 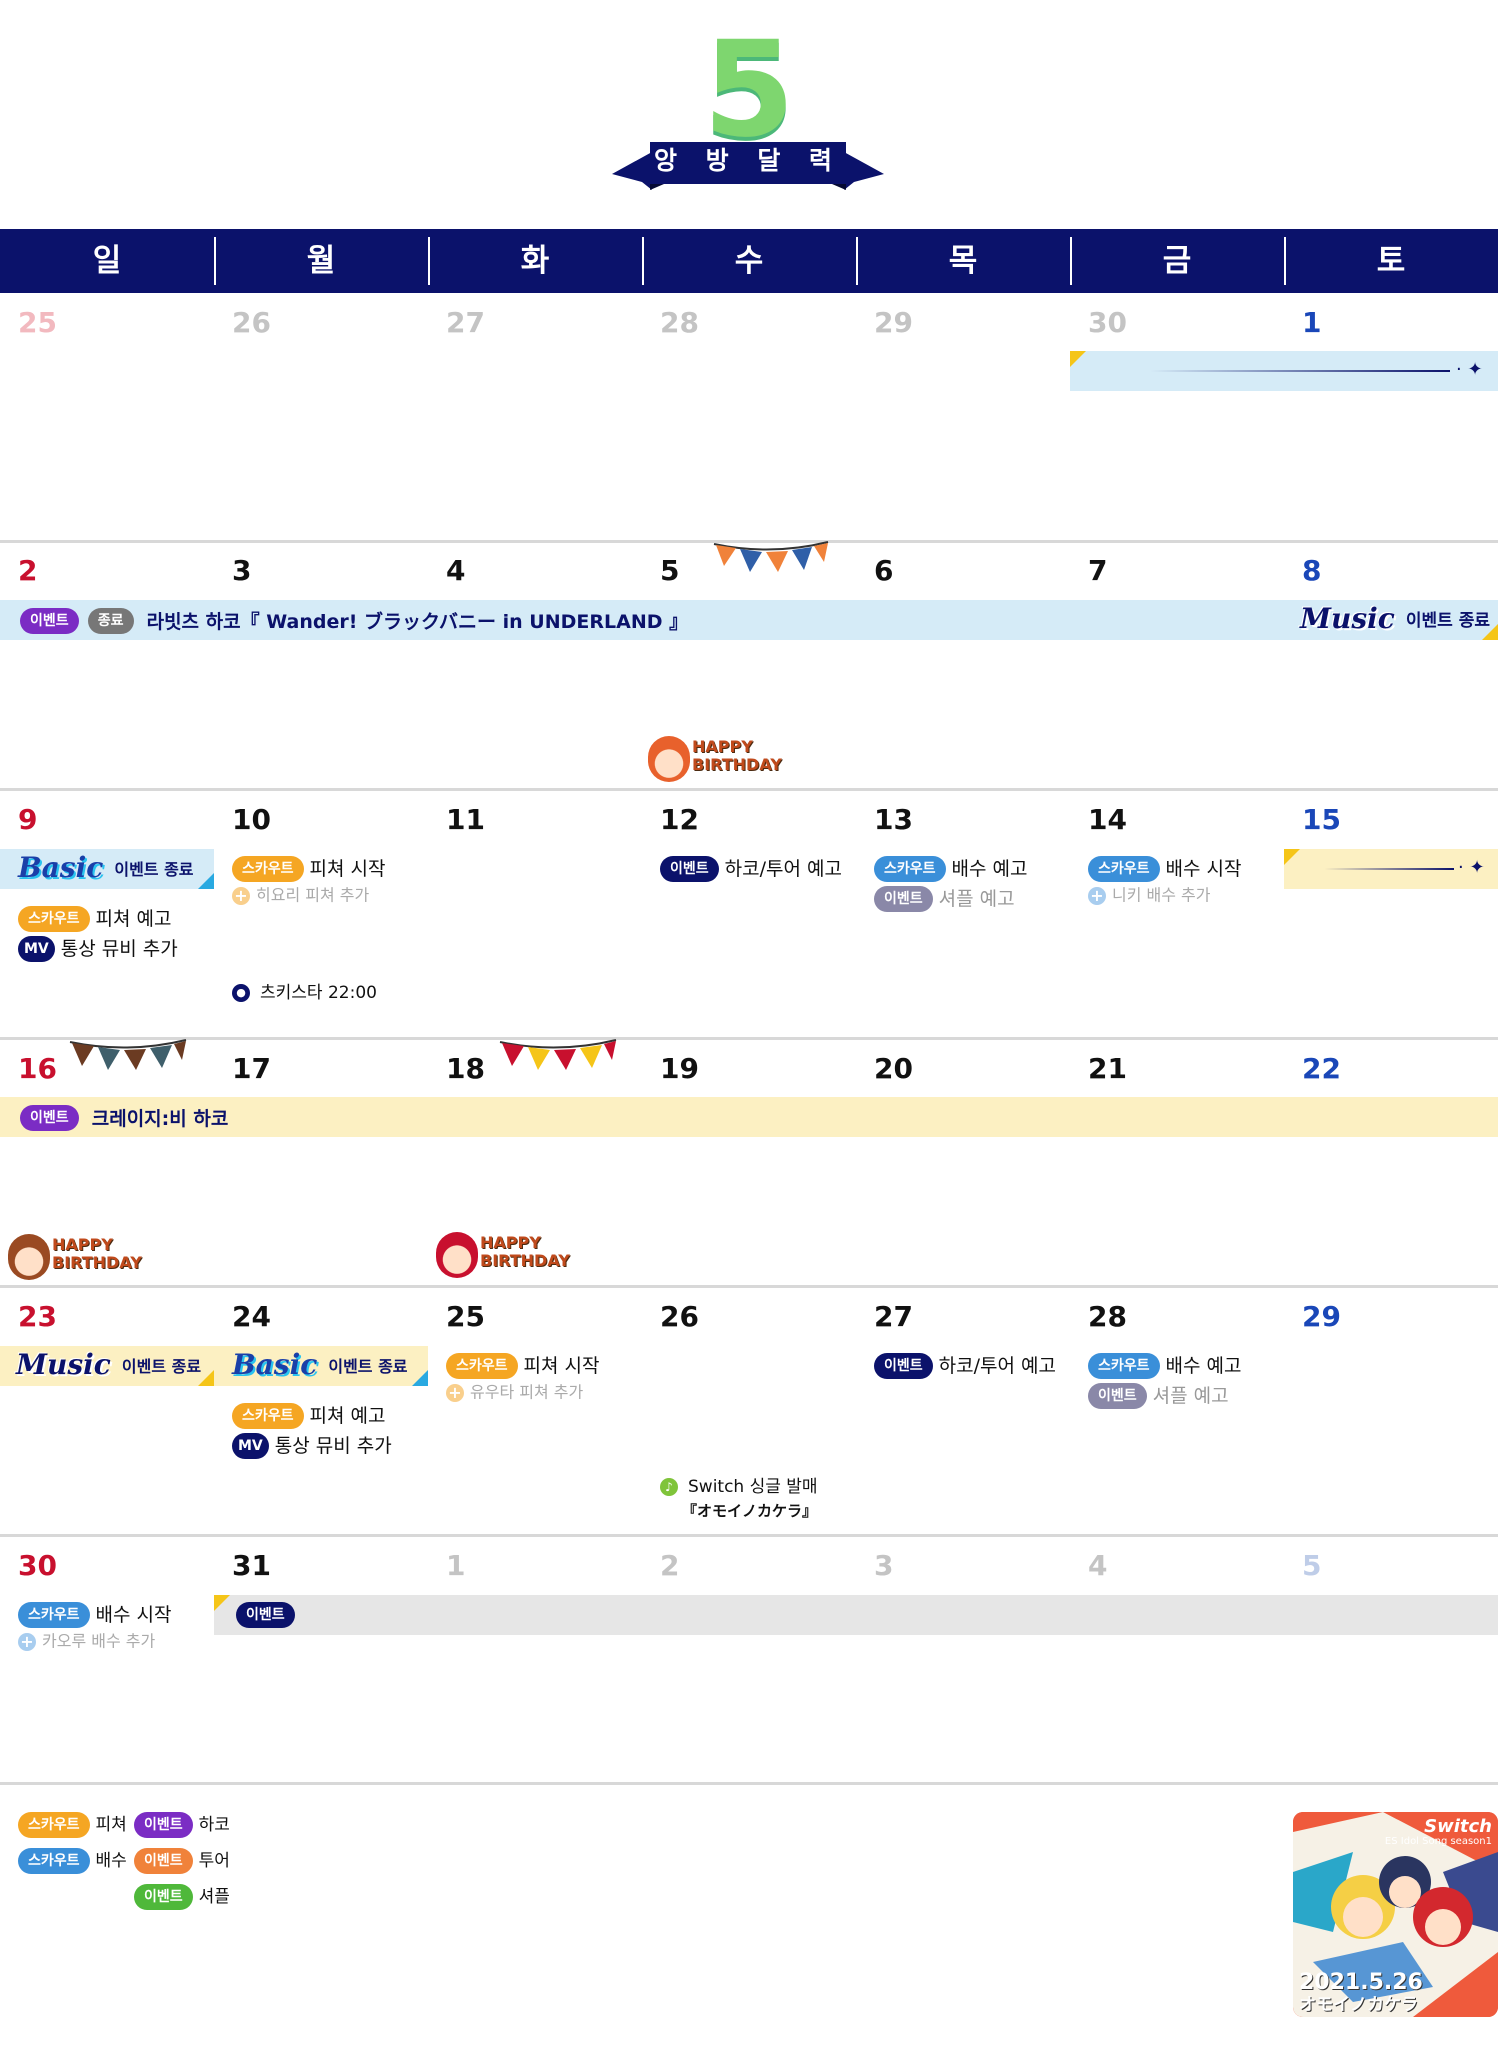 I want to click on bunting-decoration, so click(x=771, y=556).